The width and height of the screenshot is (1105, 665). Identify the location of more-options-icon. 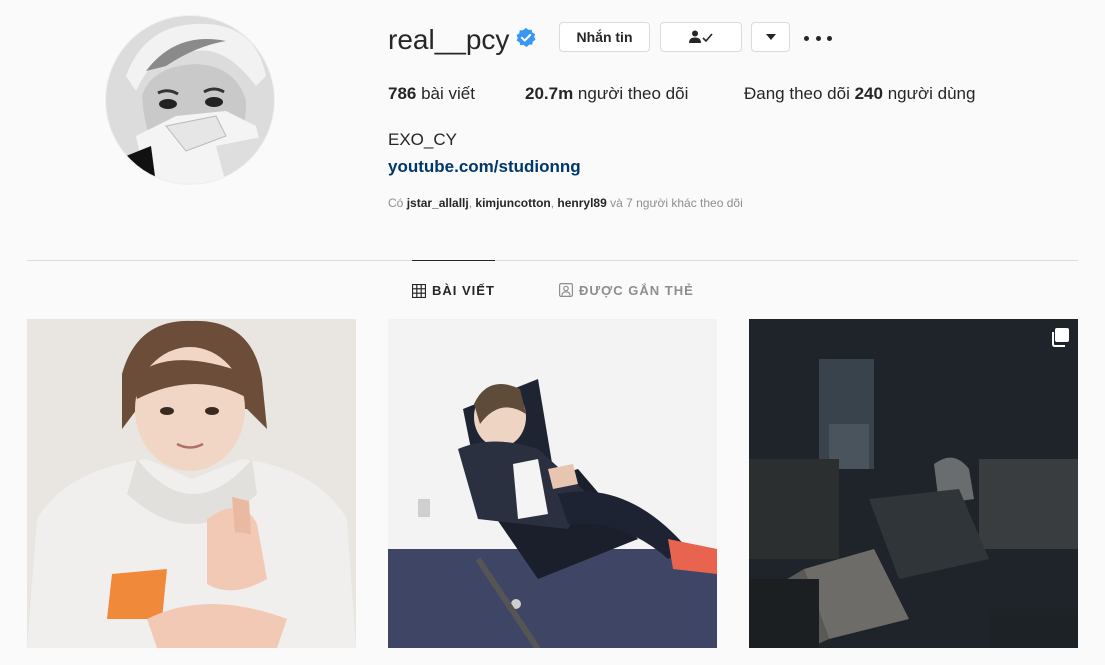
(818, 38).